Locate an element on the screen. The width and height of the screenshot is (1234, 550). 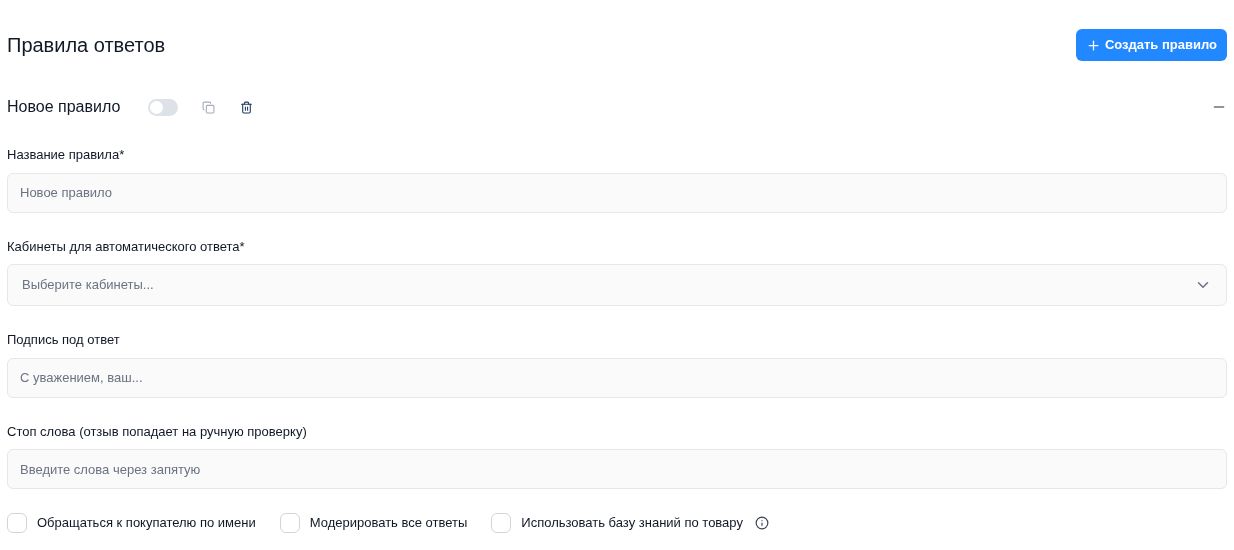
input-field: Новое правило is located at coordinates (617, 192).